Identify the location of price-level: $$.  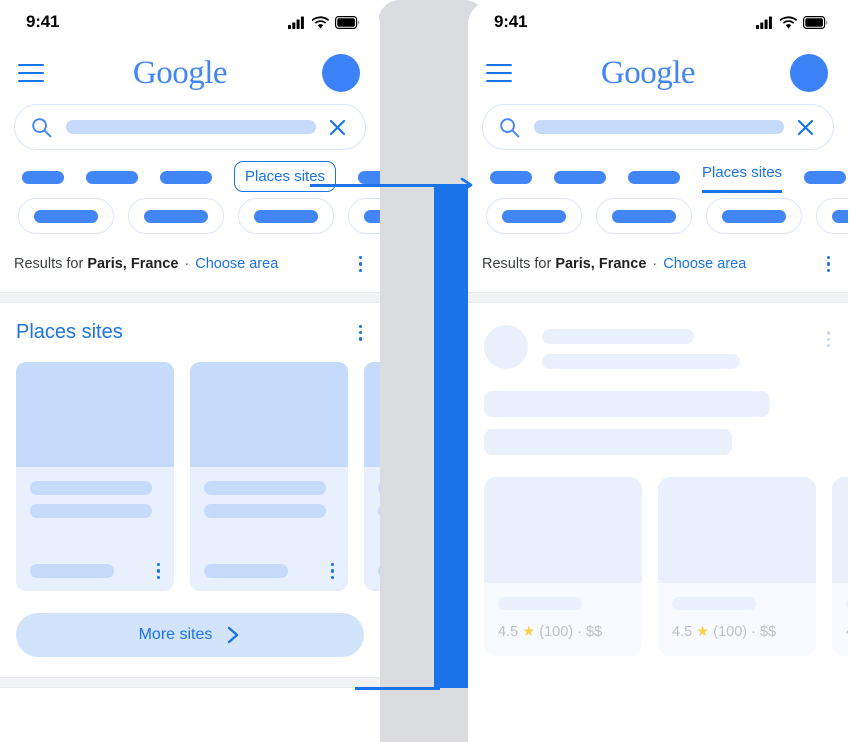
(768, 632).